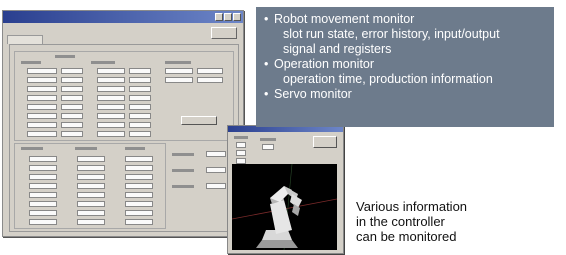 The image size is (566, 255). What do you see at coordinates (313, 94) in the screenshot?
I see `callout-item-title: Servo monitor` at bounding box center [313, 94].